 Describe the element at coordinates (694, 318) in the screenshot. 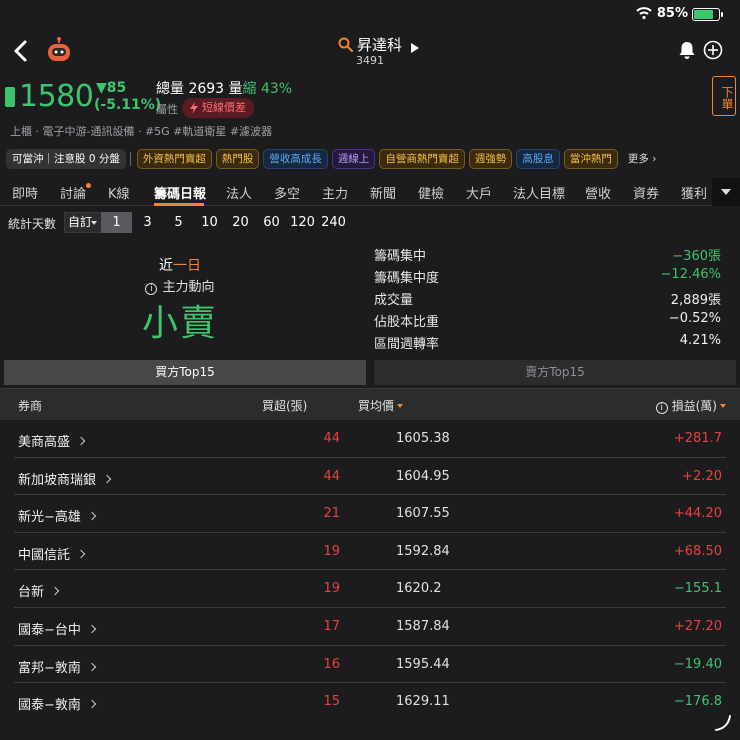

I see `stat-value: −0.52%` at that location.